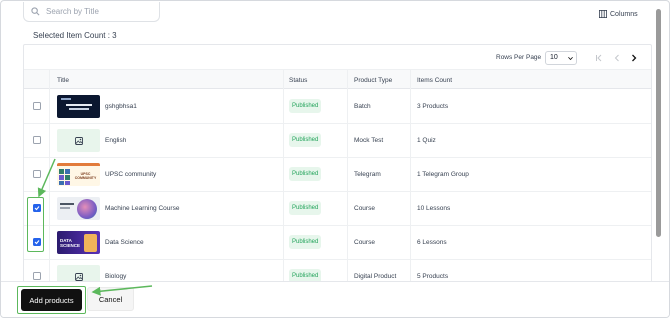  Describe the element at coordinates (554, 57) in the screenshot. I see `rows-per-page-value: 10` at that location.